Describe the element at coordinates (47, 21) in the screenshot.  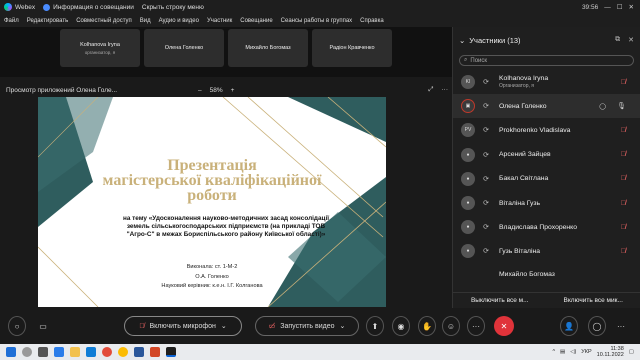
I see `menu-edit: Редактировать` at that location.